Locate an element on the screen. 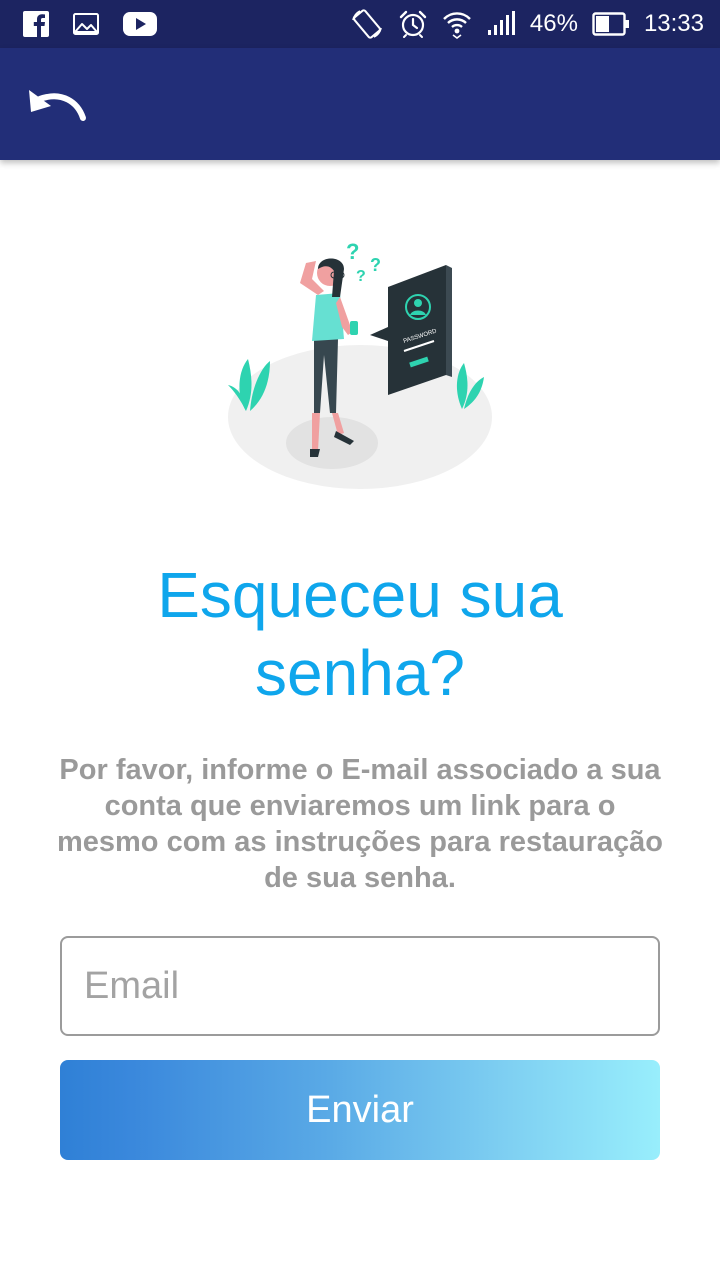 Image resolution: width=720 pixels, height=1280 pixels. question-marks: ? ? ? is located at coordinates (363, 262).